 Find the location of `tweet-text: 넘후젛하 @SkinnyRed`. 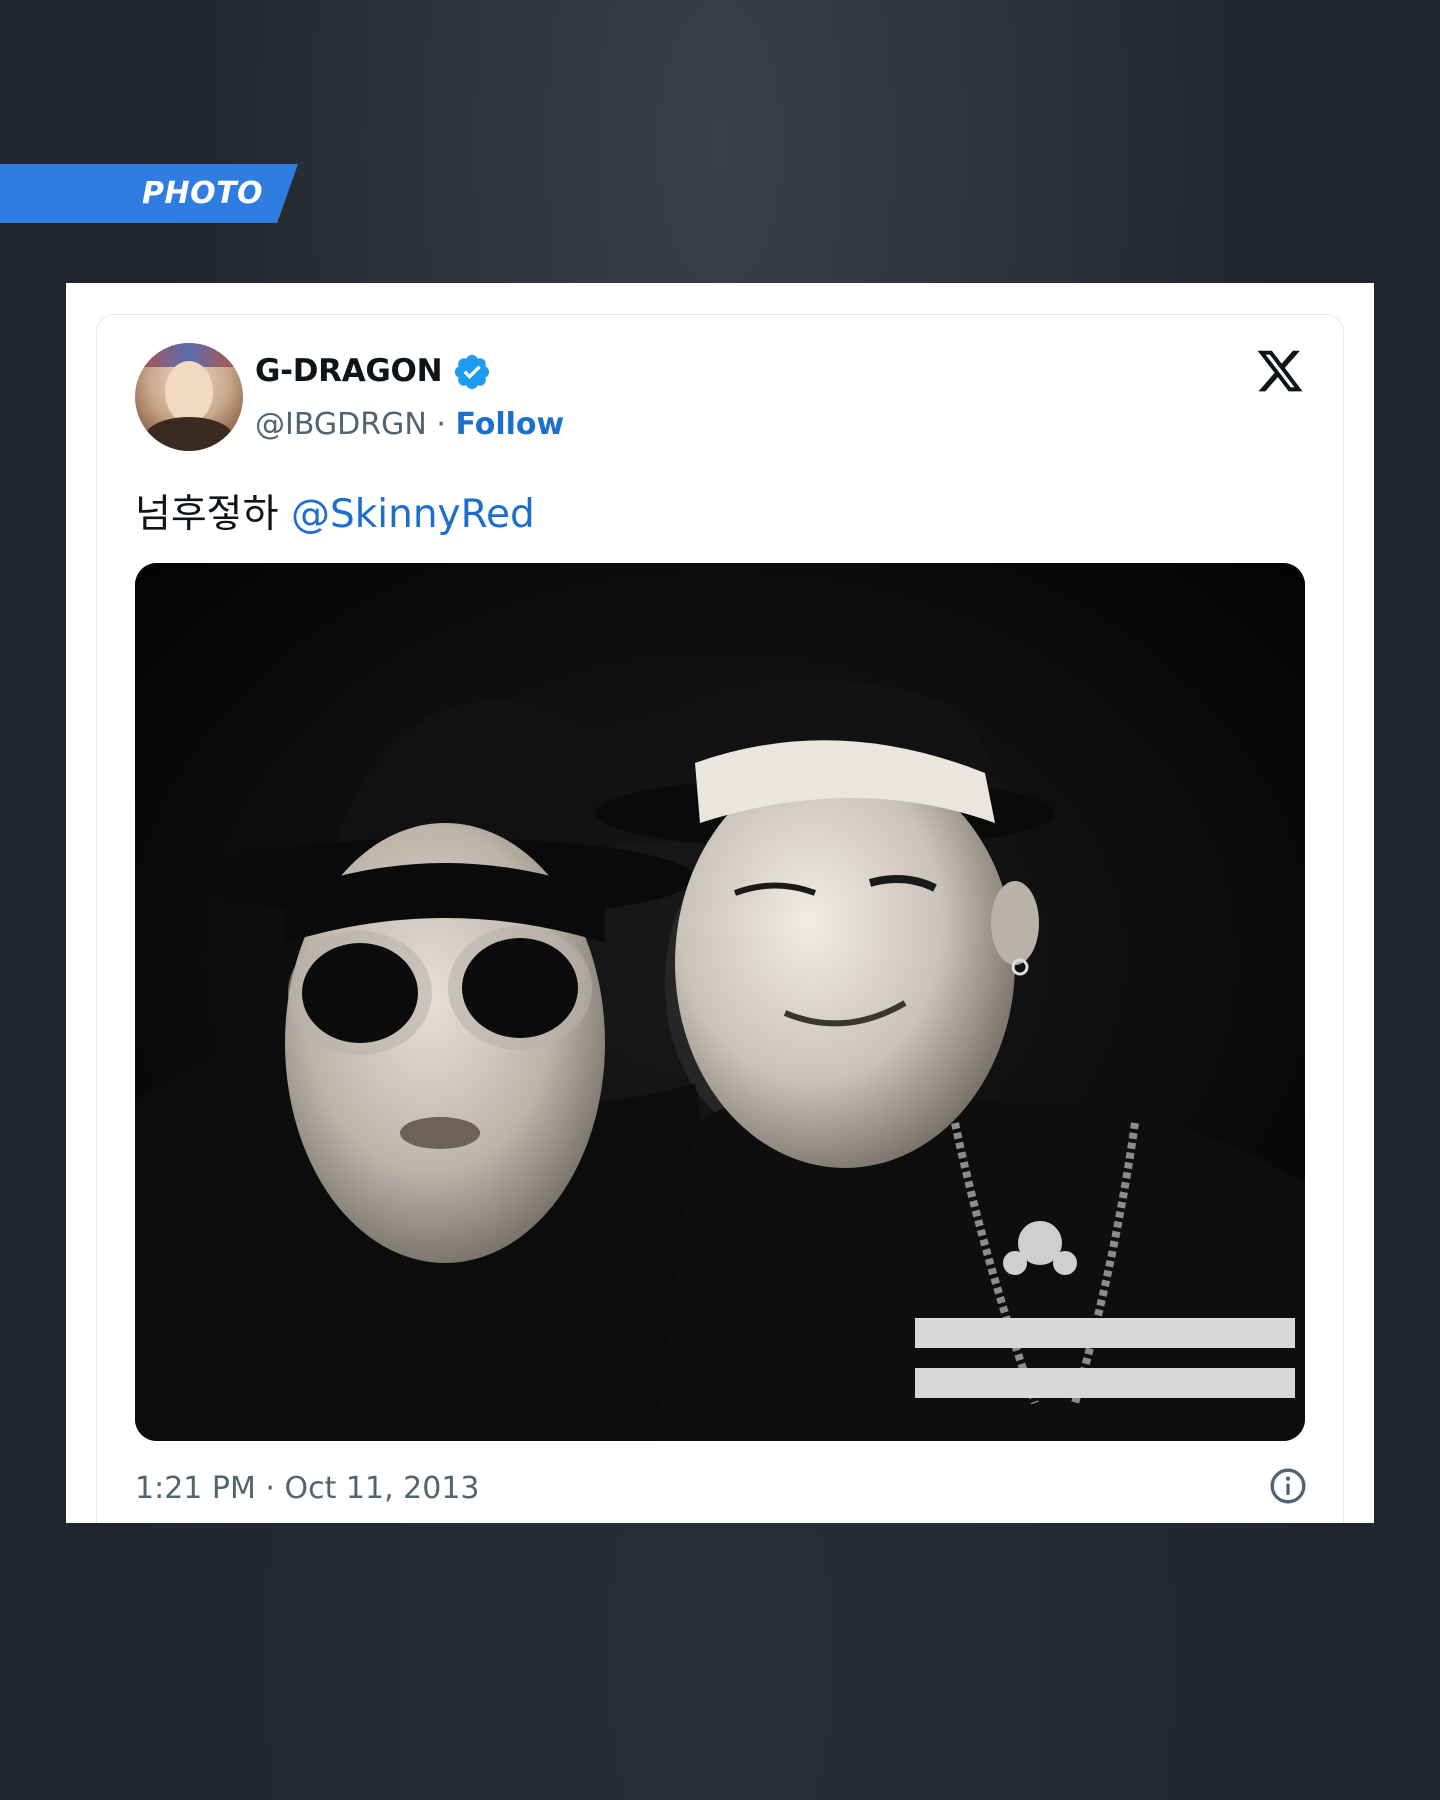

tweet-text: 넘후젛하 @SkinnyRed is located at coordinates (335, 511).